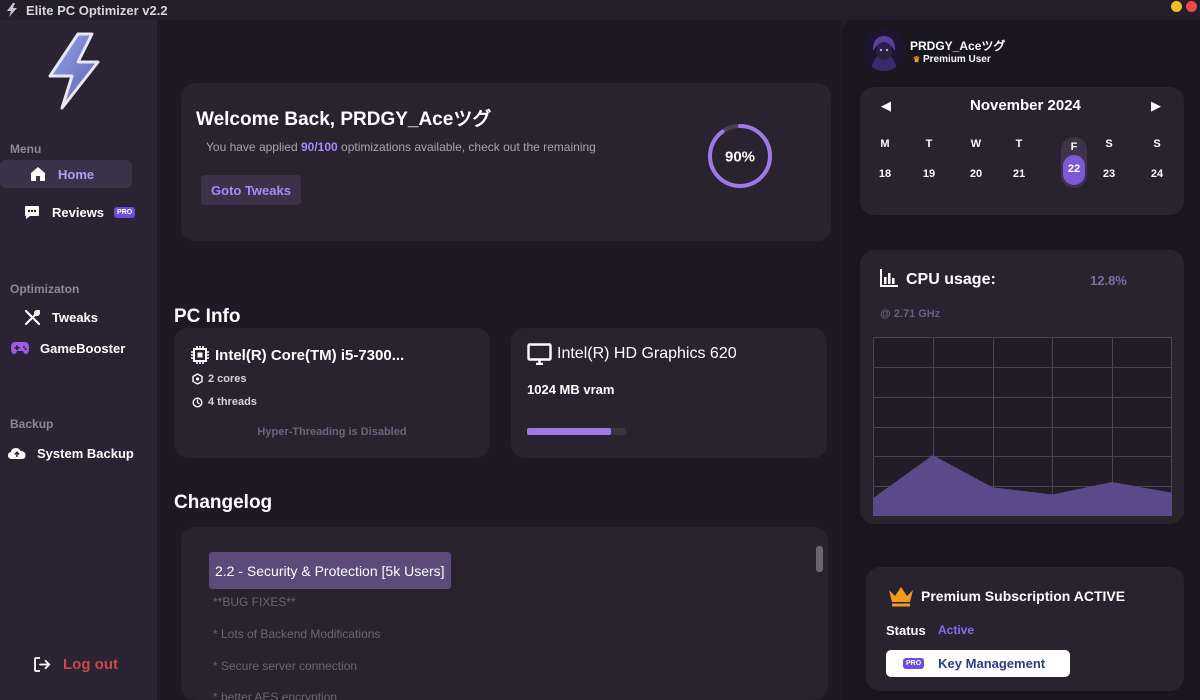 This screenshot has height=700, width=1200. I want to click on menu-section-label: Menu, so click(26, 149).